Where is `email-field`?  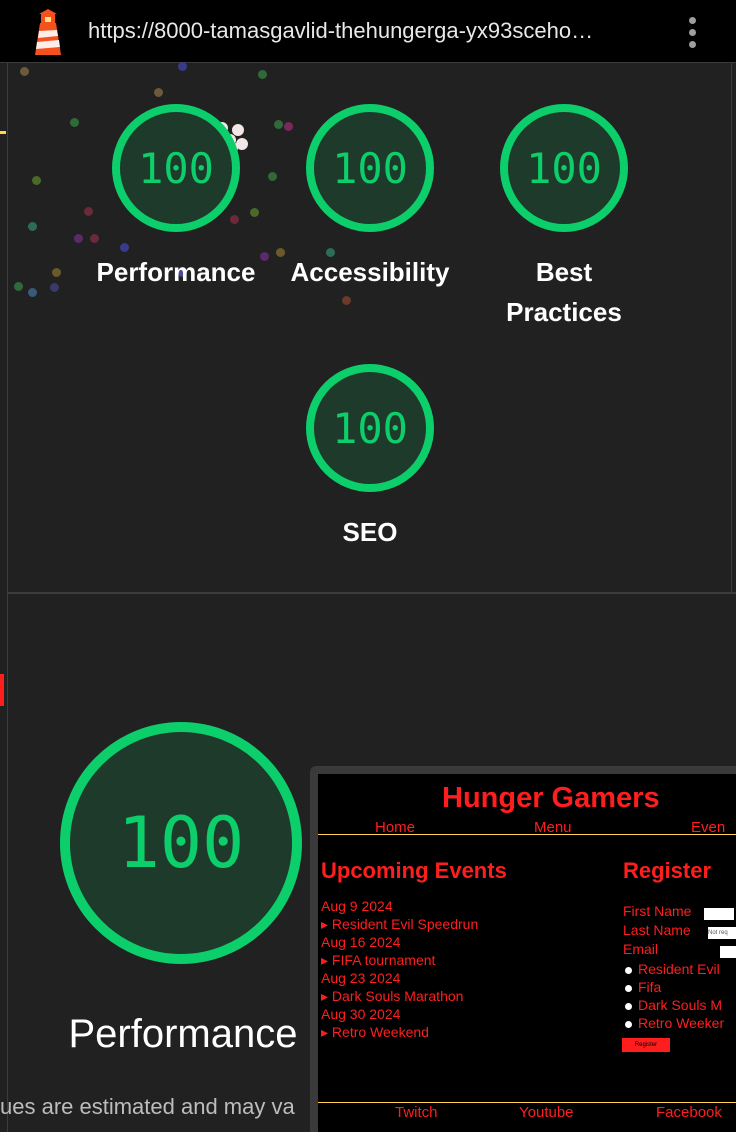
email-field is located at coordinates (728, 952).